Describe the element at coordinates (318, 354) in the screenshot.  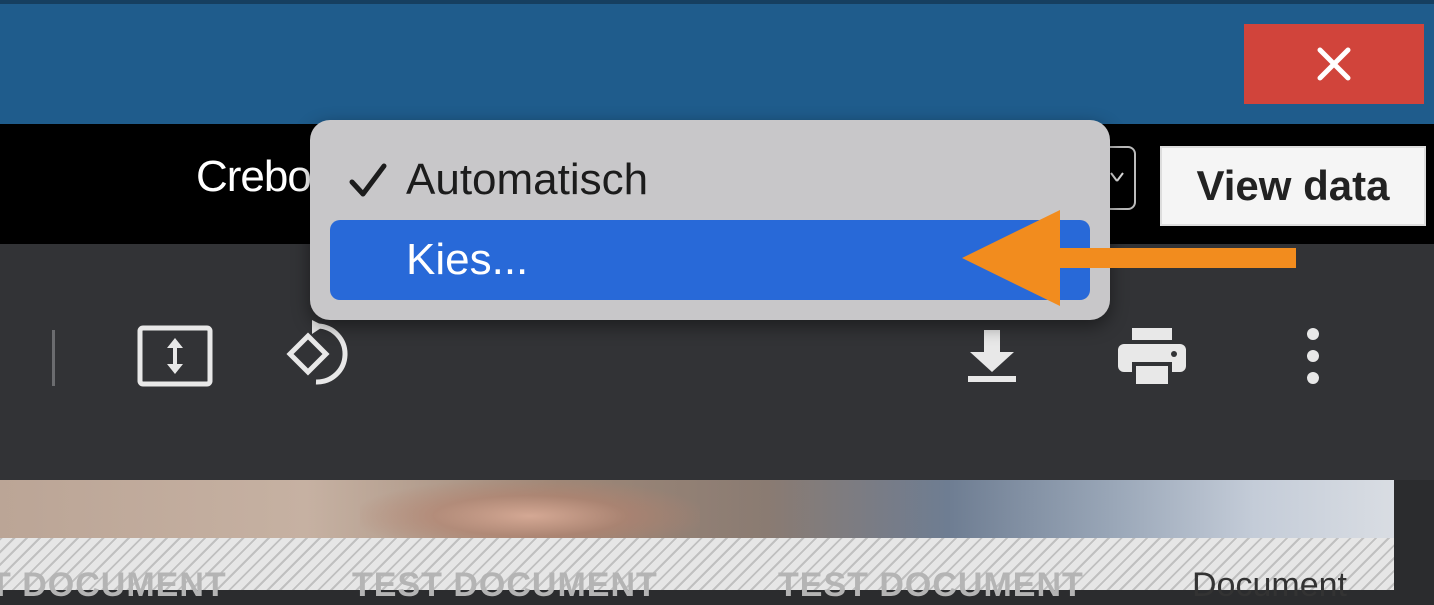
I see `rotate-icon` at that location.